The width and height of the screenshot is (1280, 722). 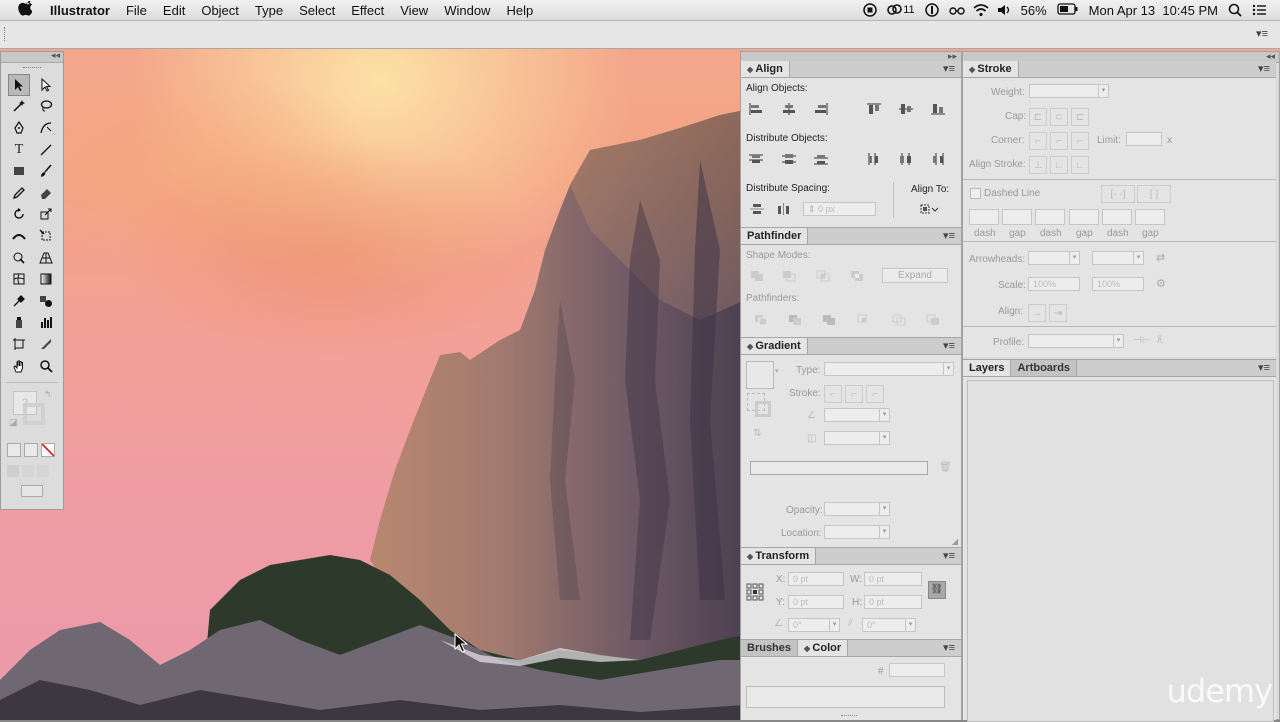 What do you see at coordinates (779, 556) in the screenshot?
I see `tab-transform: ◆ Transform` at bounding box center [779, 556].